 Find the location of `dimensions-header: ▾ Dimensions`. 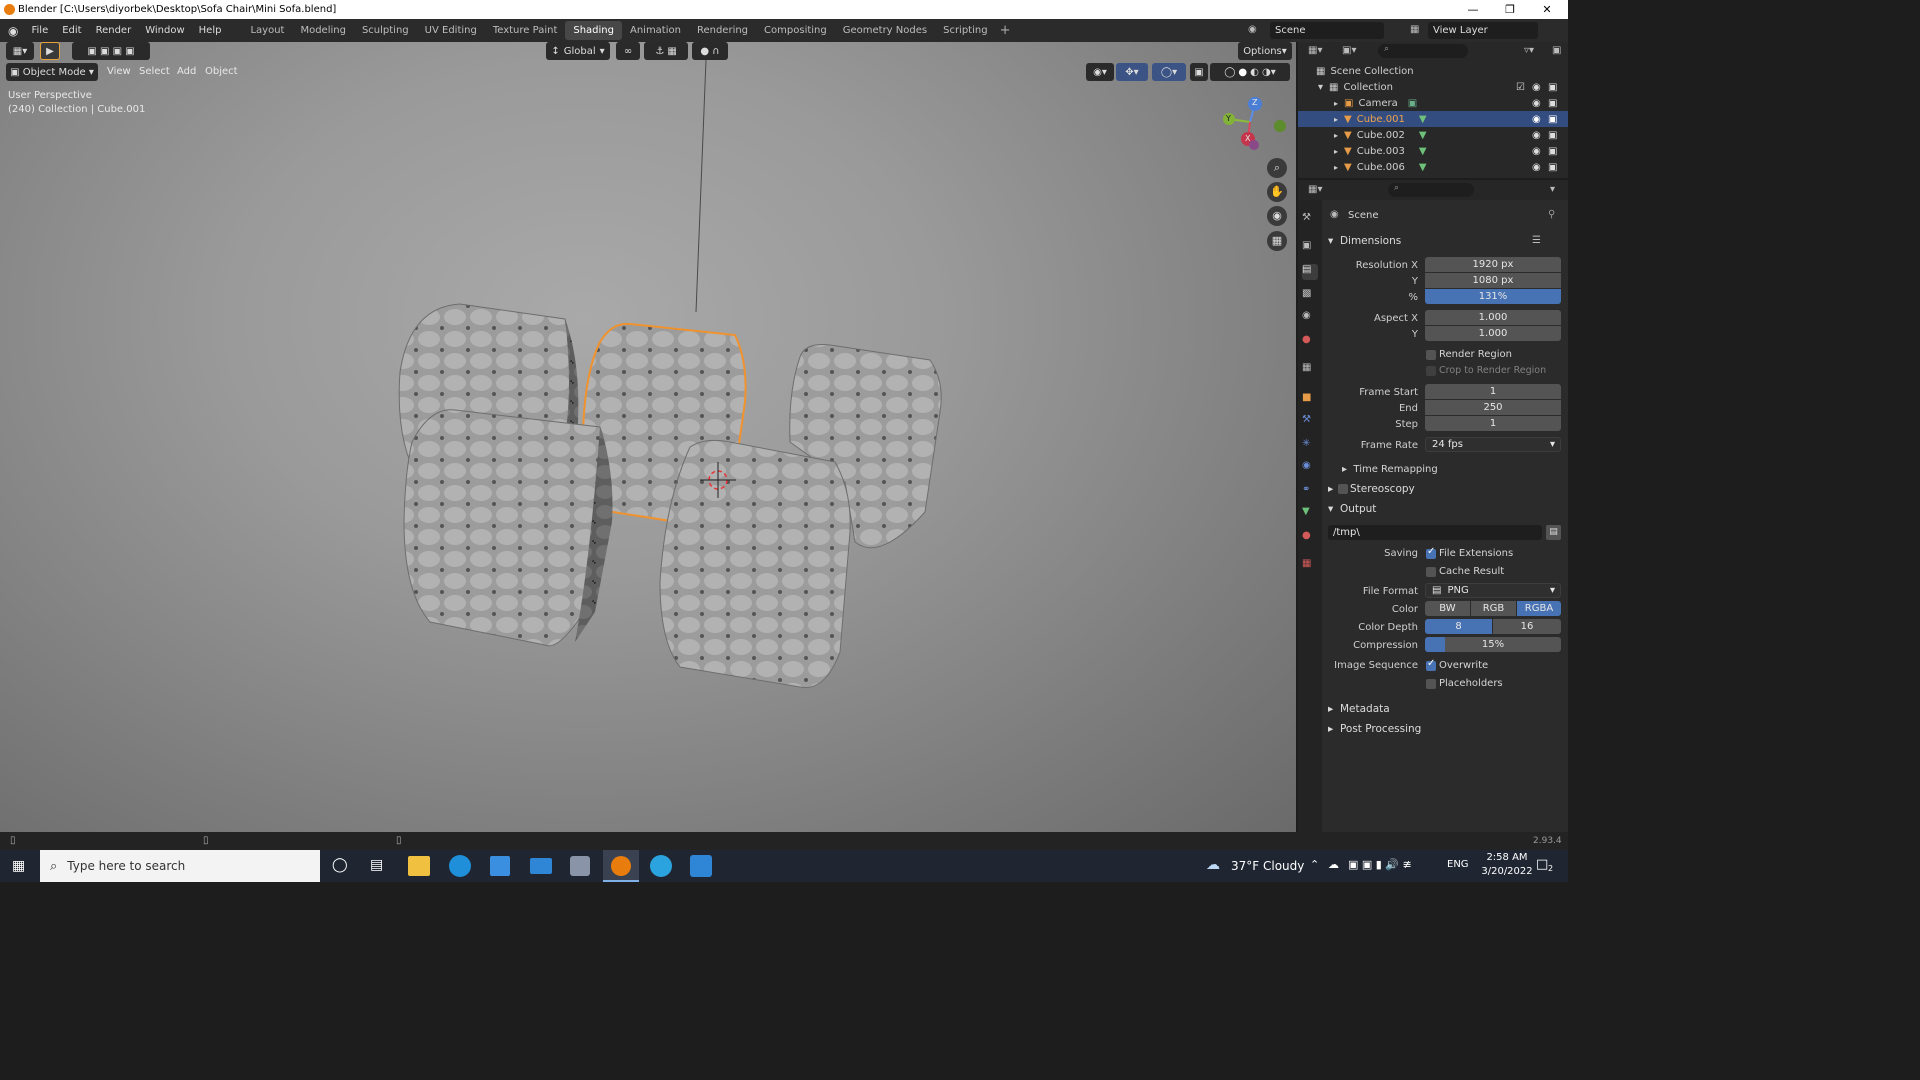

dimensions-header: ▾ Dimensions is located at coordinates (1364, 241).